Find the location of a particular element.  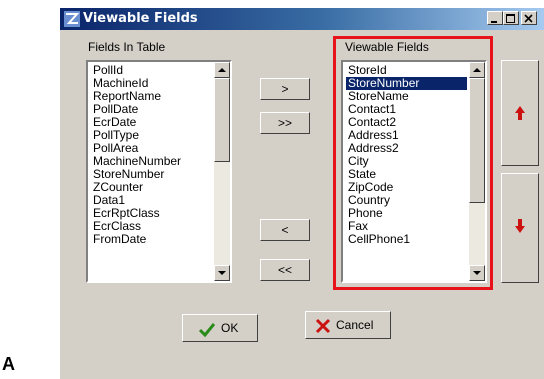

list-item: FromDate is located at coordinates (151, 239).